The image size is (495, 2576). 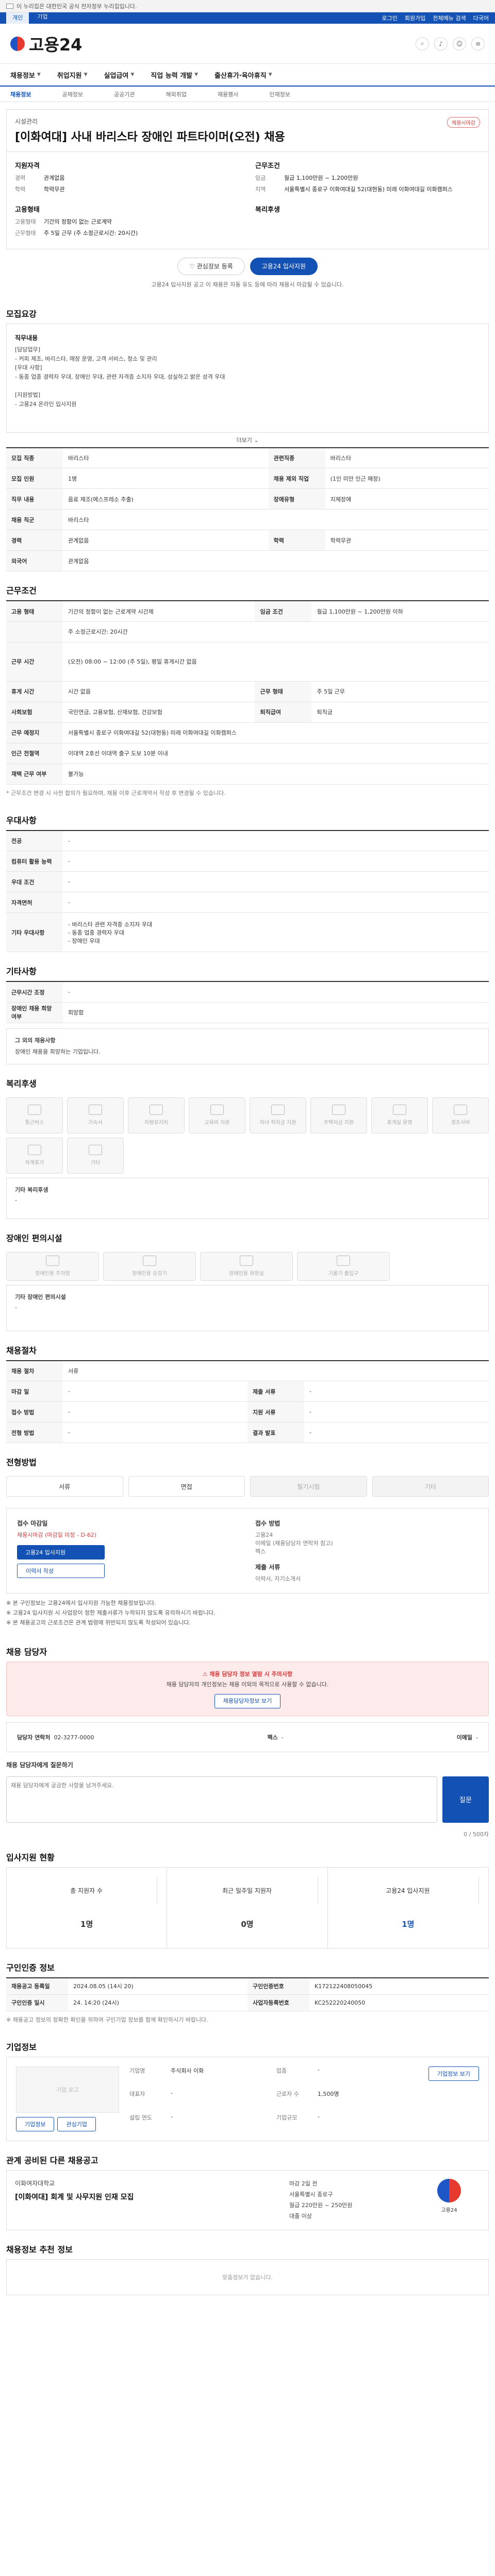 I want to click on question-submit-button: 질문, so click(x=466, y=1799).